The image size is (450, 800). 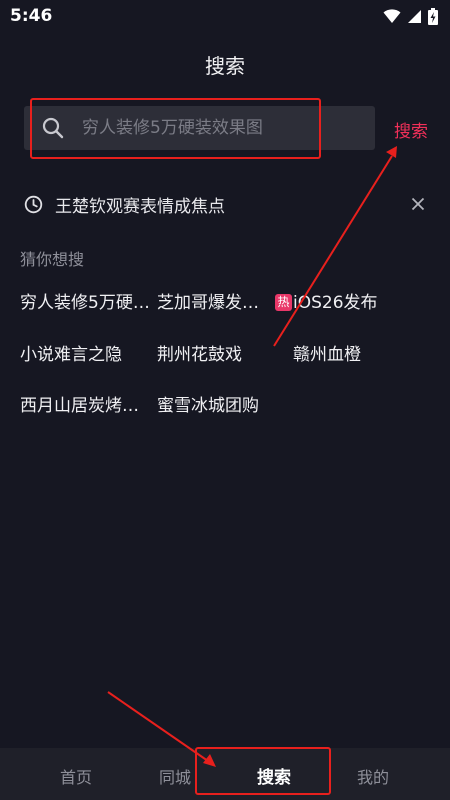 What do you see at coordinates (411, 129) in the screenshot?
I see `search-button: 搜索` at bounding box center [411, 129].